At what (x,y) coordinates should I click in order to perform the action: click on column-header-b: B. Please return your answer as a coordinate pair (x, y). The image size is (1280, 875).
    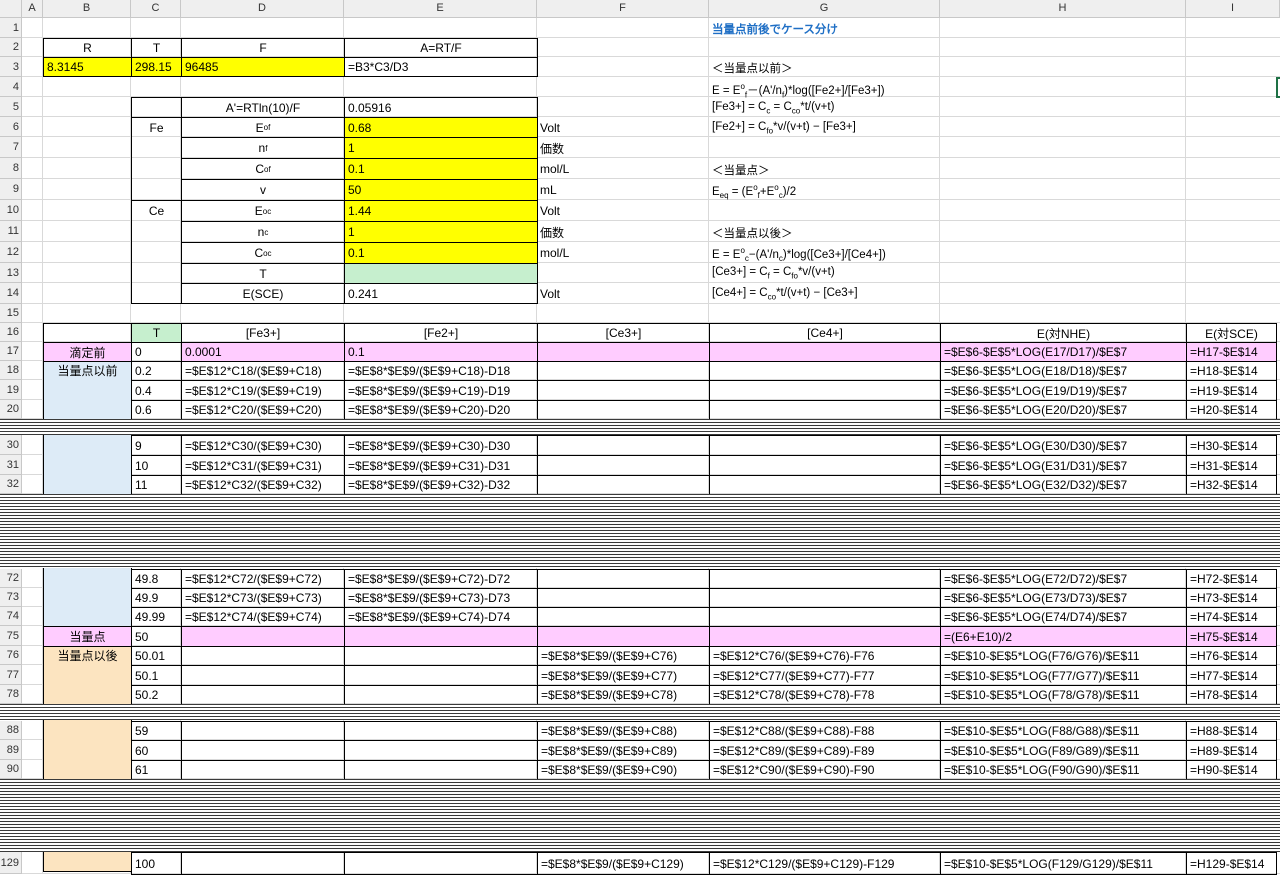
    Looking at the image, I should click on (87, 9).